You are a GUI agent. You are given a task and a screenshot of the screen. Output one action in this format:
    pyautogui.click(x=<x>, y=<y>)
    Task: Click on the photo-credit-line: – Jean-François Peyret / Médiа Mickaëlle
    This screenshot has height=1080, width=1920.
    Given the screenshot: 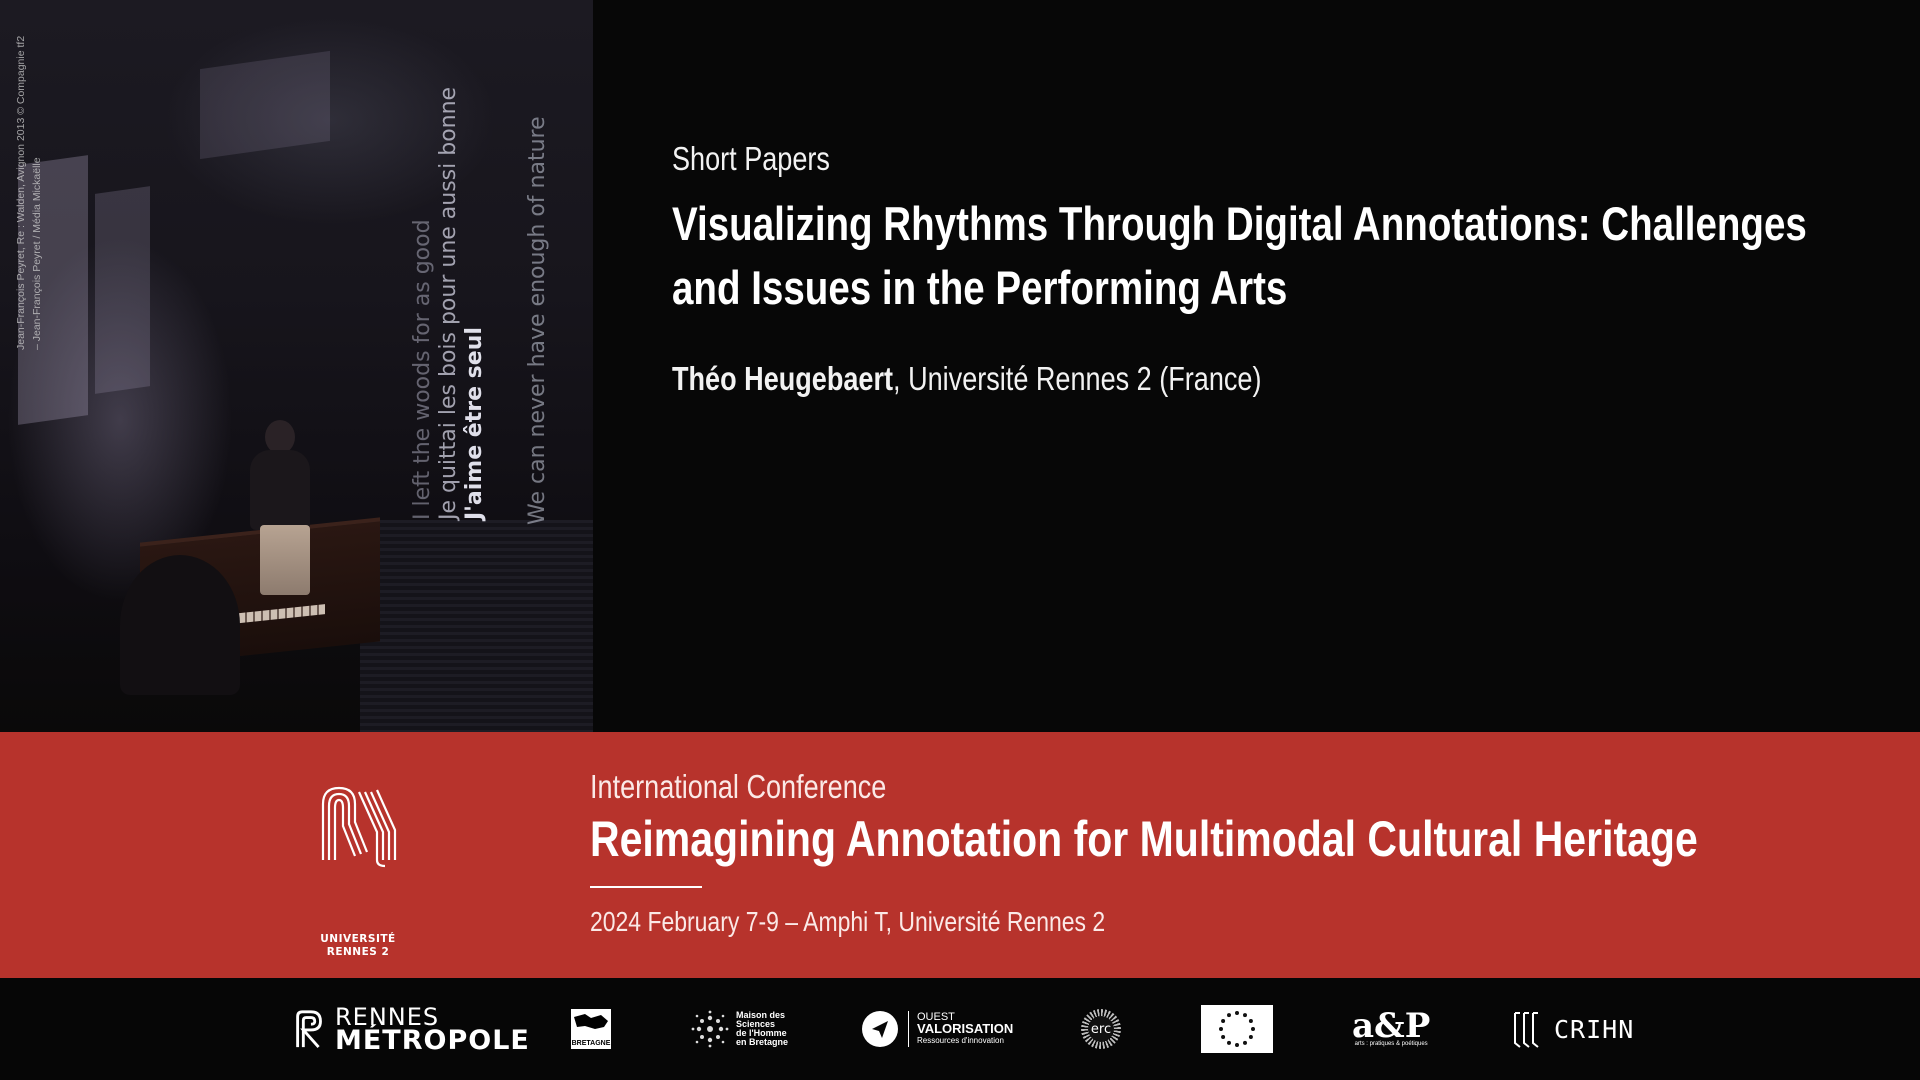 What is the action you would take?
    pyautogui.click(x=37, y=253)
    